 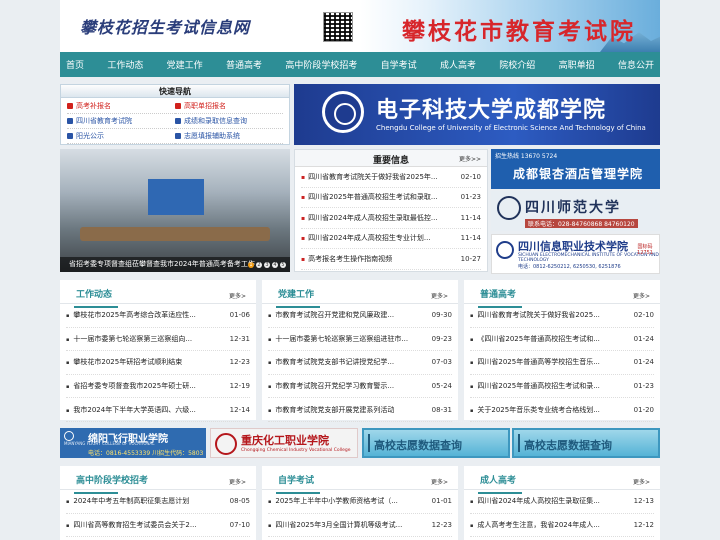 I want to click on news-slideshow: 省招考委专项督查组莅攀督查我市2024年普通高考备考工作 1 2 3 4 5, so click(x=175, y=210).